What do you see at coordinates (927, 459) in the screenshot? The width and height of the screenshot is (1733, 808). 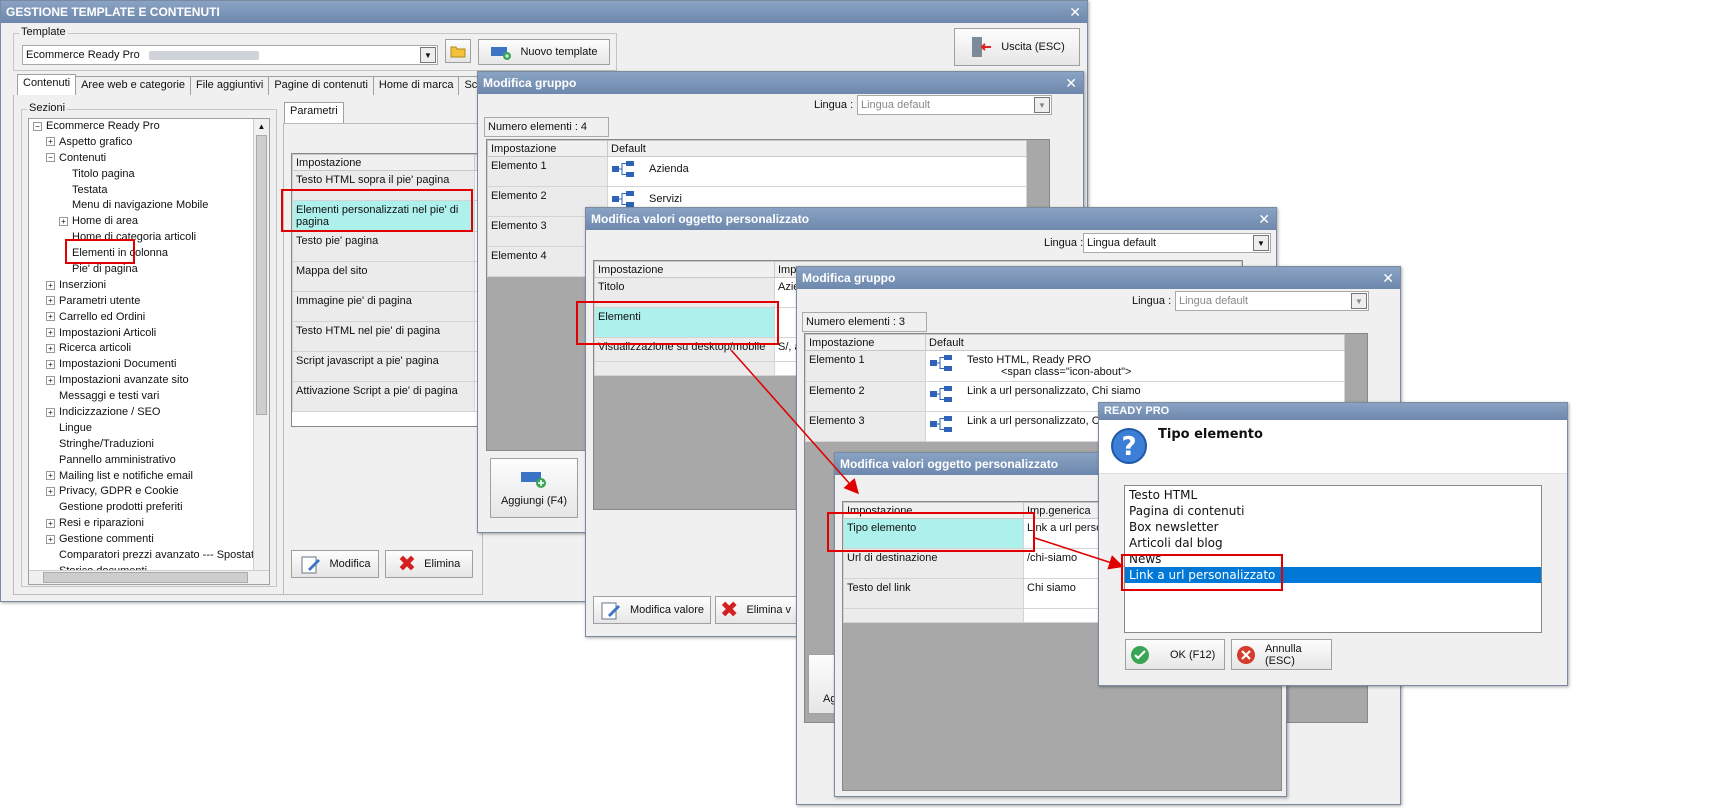 I see `annotation-arrows` at bounding box center [927, 459].